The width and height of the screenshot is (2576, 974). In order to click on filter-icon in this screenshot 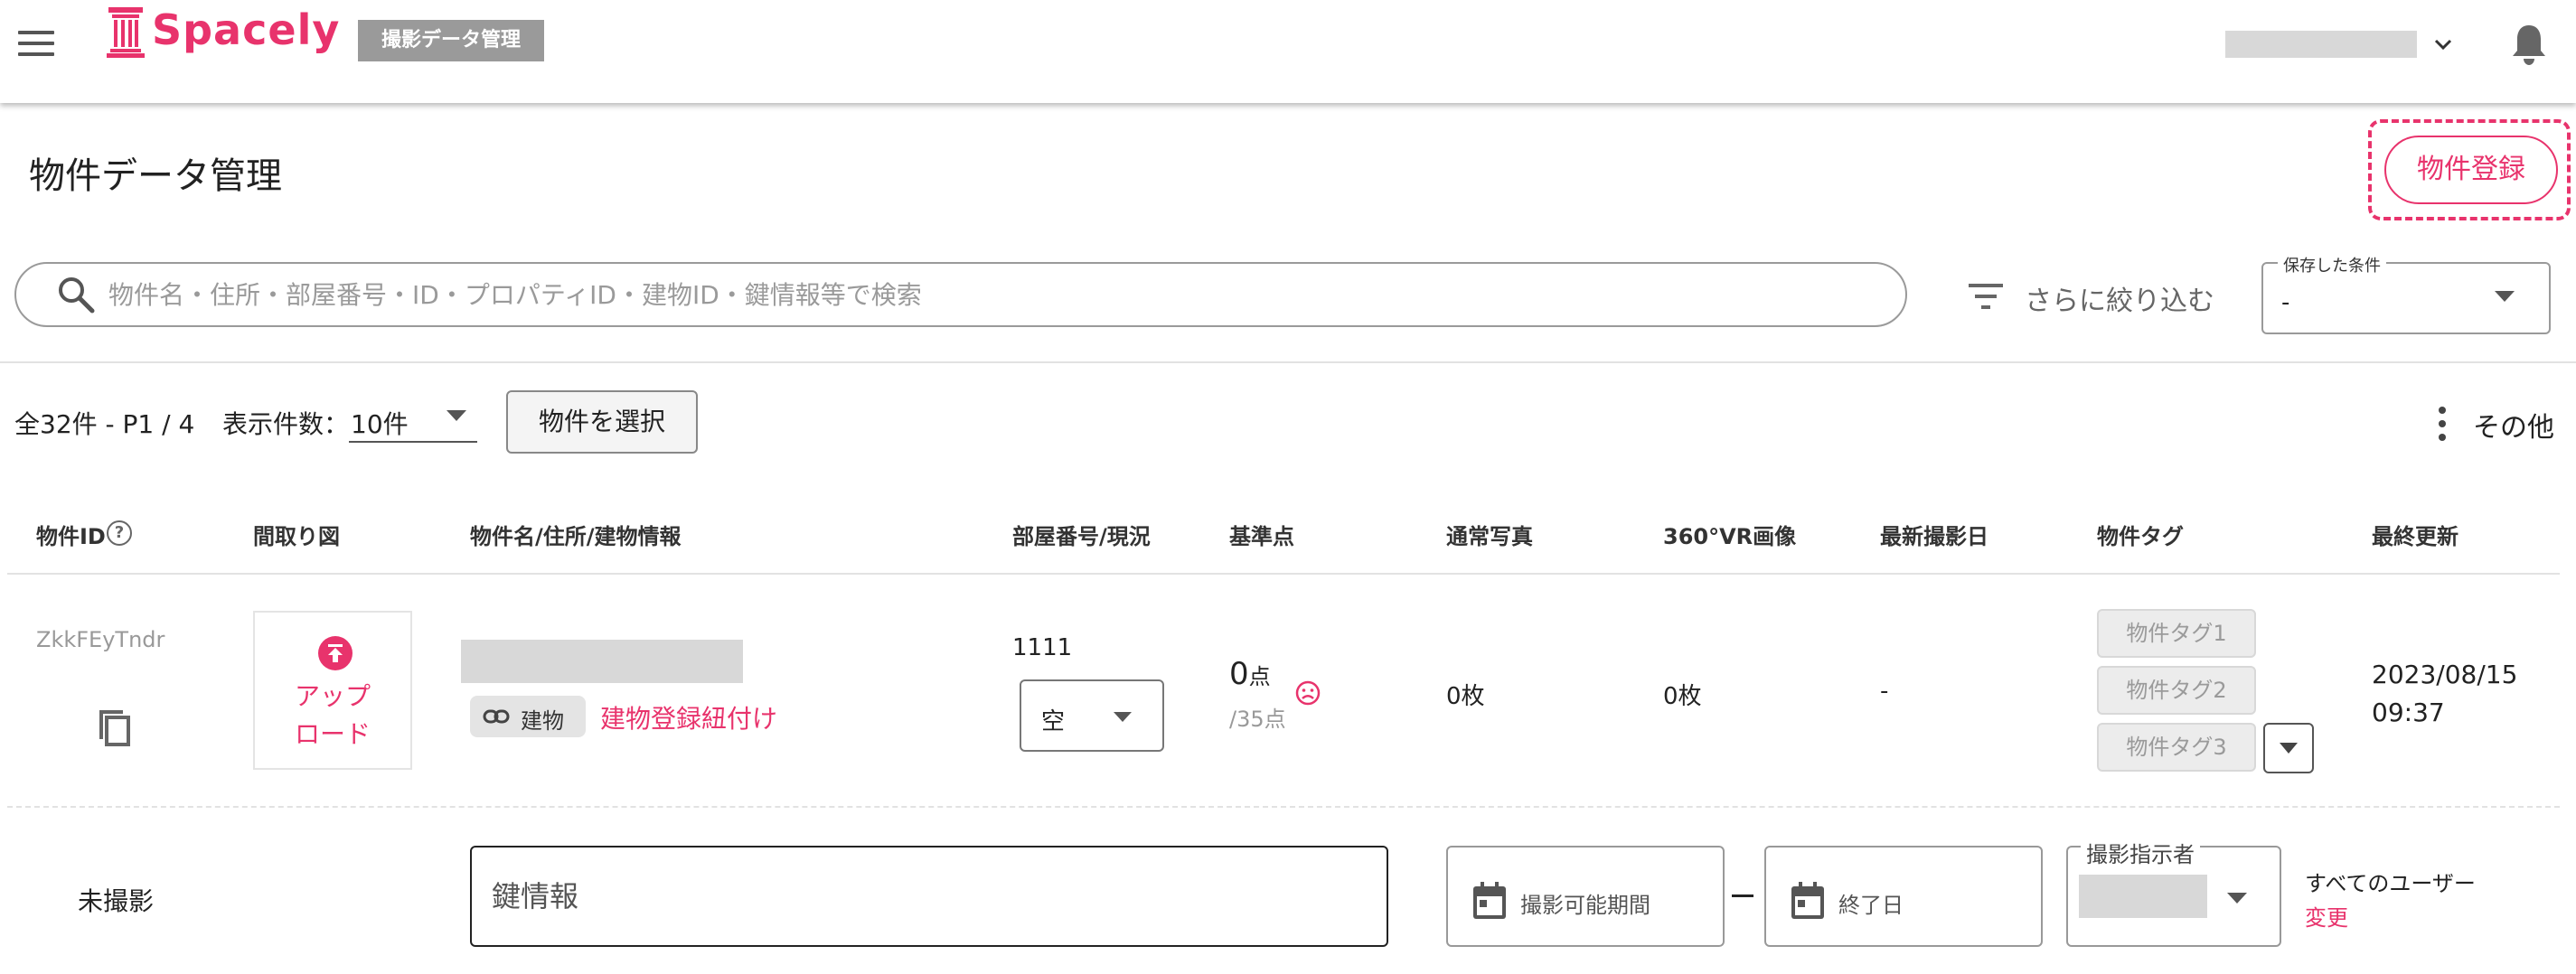, I will do `click(1986, 296)`.